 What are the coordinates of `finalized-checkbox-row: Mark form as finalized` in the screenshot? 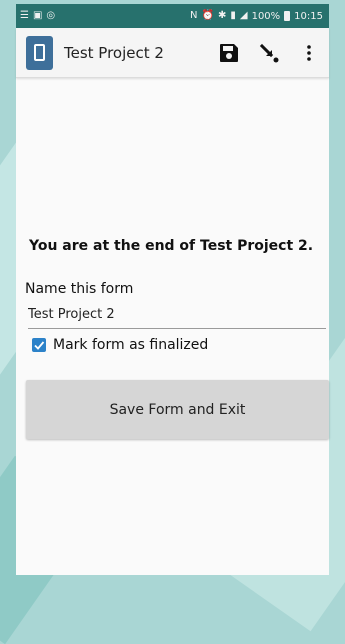 It's located at (120, 345).